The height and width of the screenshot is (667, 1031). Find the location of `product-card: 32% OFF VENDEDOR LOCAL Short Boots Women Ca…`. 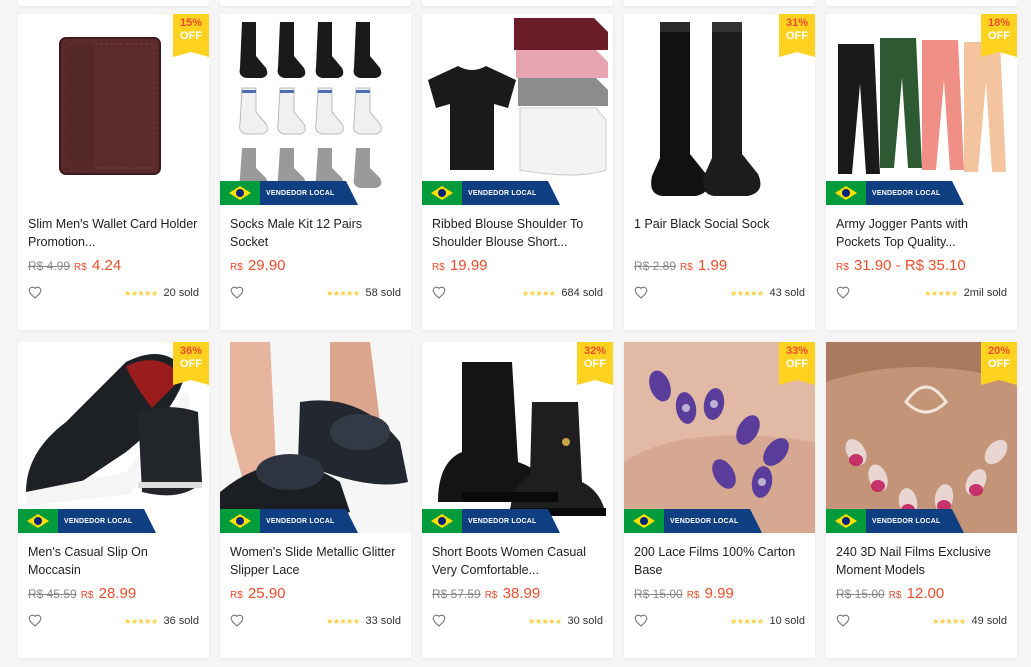

product-card: 32% OFF VENDEDOR LOCAL Short Boots Women Ca… is located at coordinates (517, 500).